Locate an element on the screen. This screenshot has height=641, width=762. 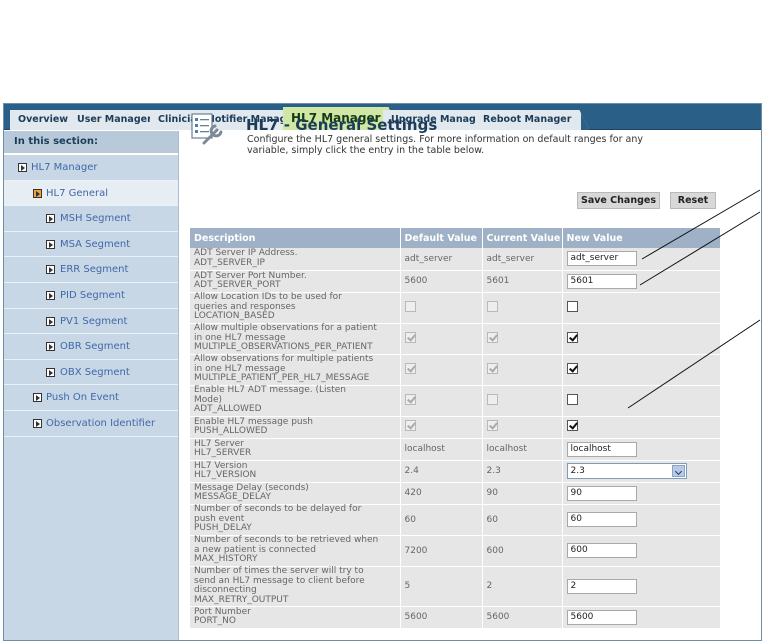
new-value-input: 90 is located at coordinates (601, 493).